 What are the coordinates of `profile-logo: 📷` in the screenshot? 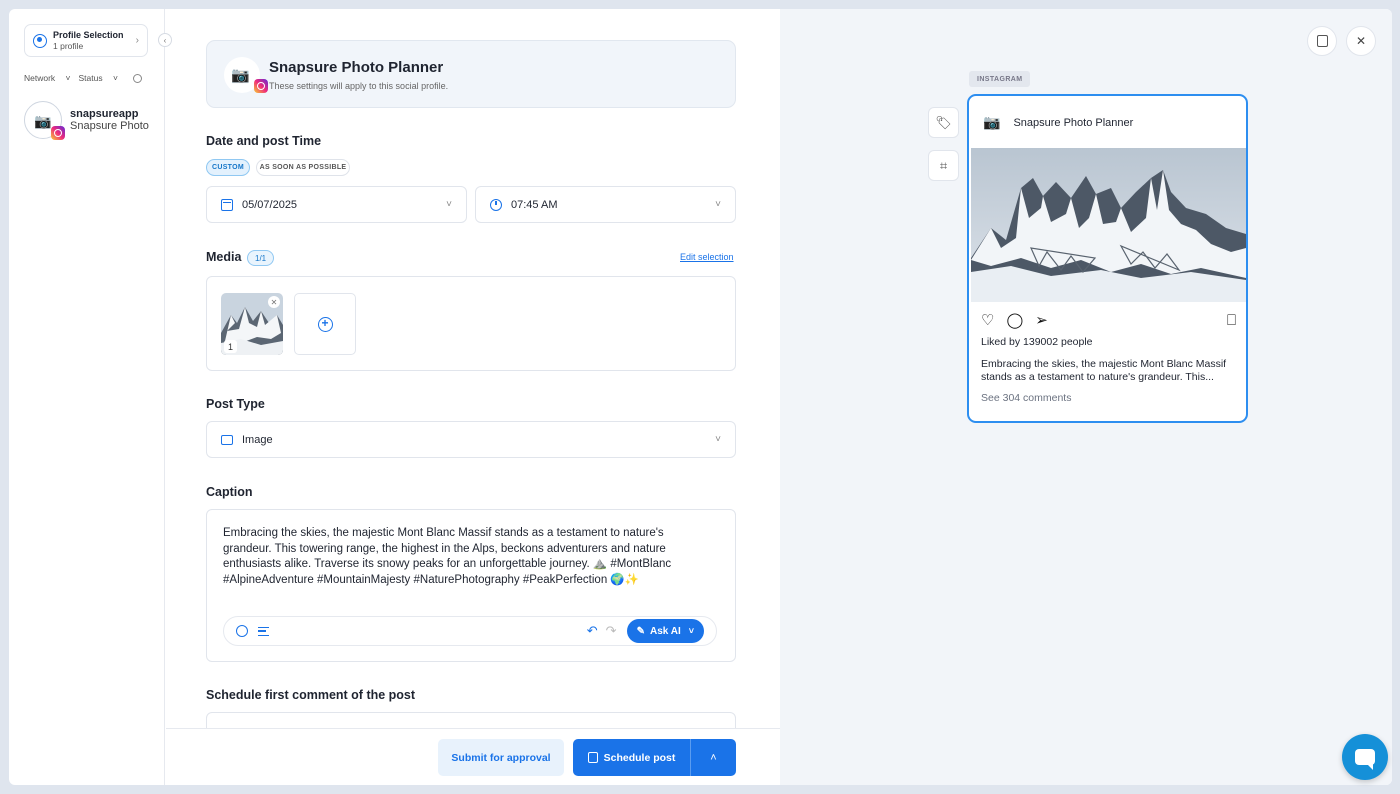 It's located at (246, 75).